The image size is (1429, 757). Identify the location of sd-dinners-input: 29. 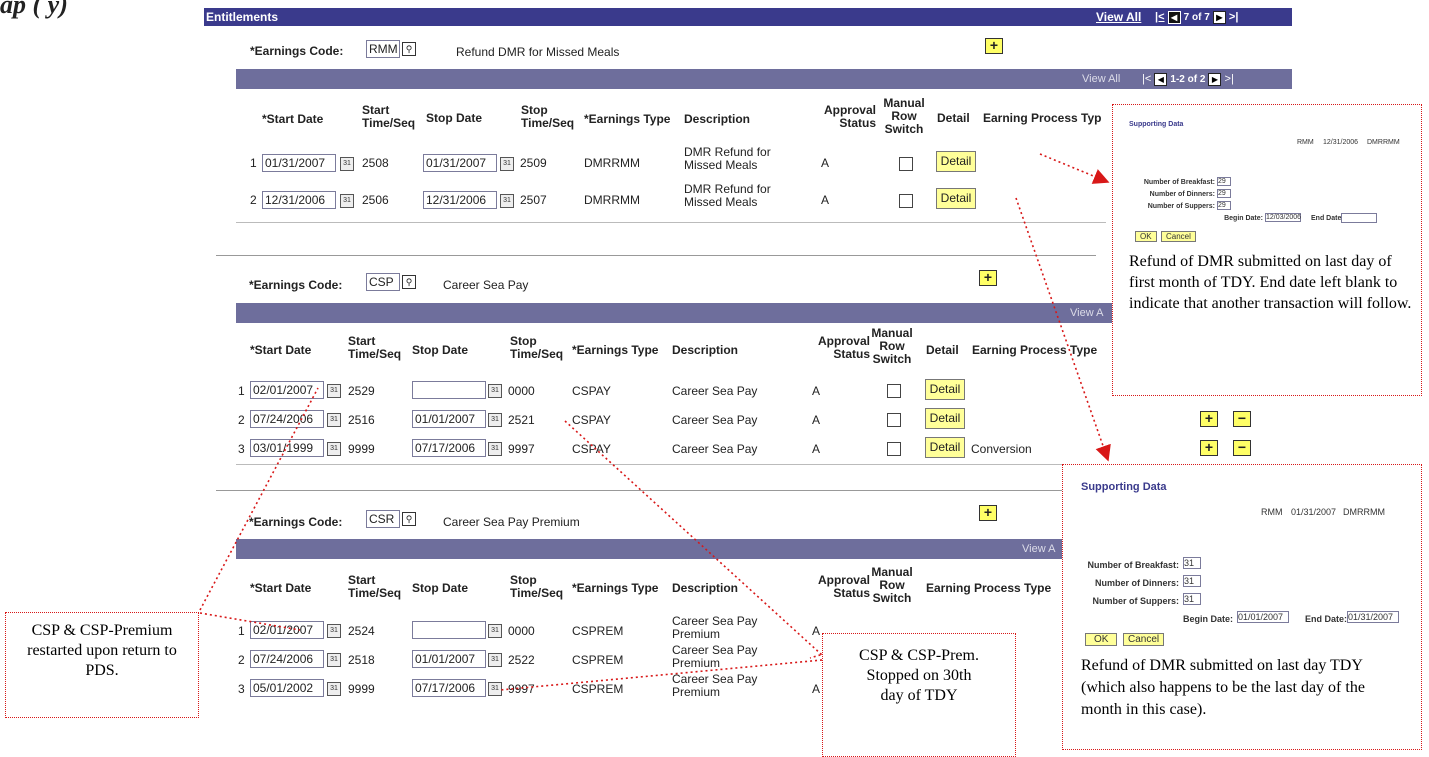
(1224, 193).